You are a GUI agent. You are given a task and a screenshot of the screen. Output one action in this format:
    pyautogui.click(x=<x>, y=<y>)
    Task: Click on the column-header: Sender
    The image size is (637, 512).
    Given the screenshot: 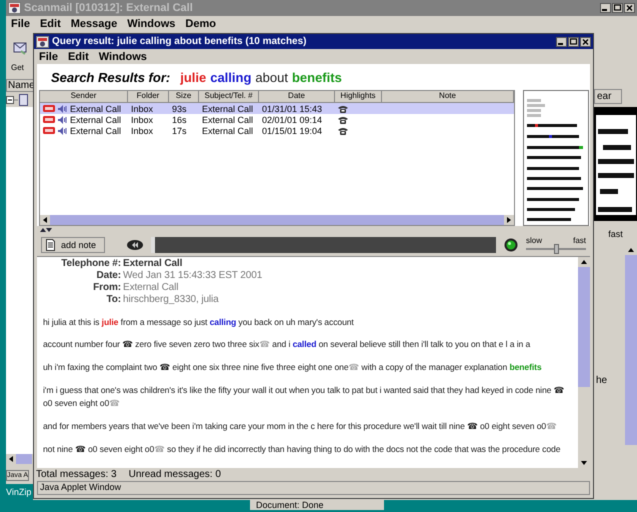 What is the action you would take?
    pyautogui.click(x=84, y=97)
    